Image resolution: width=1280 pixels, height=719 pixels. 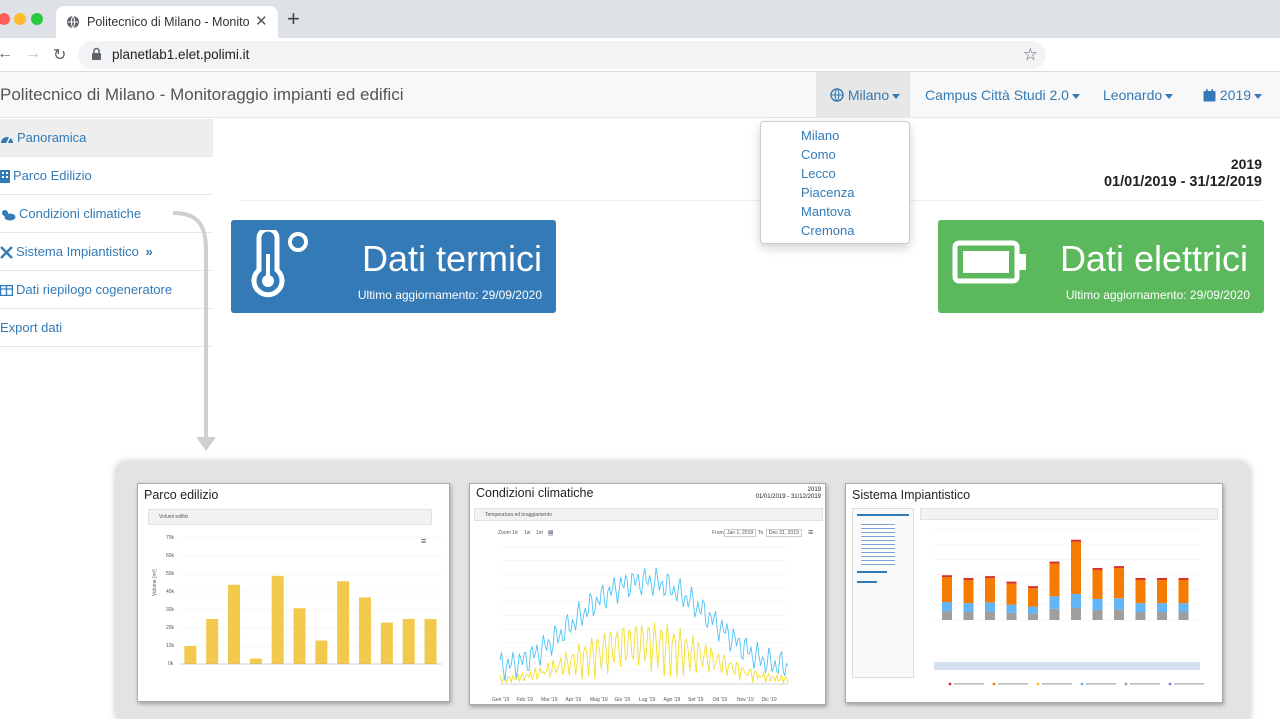 What do you see at coordinates (170, 574) in the screenshot?
I see `y-tick-label: 50k` at bounding box center [170, 574].